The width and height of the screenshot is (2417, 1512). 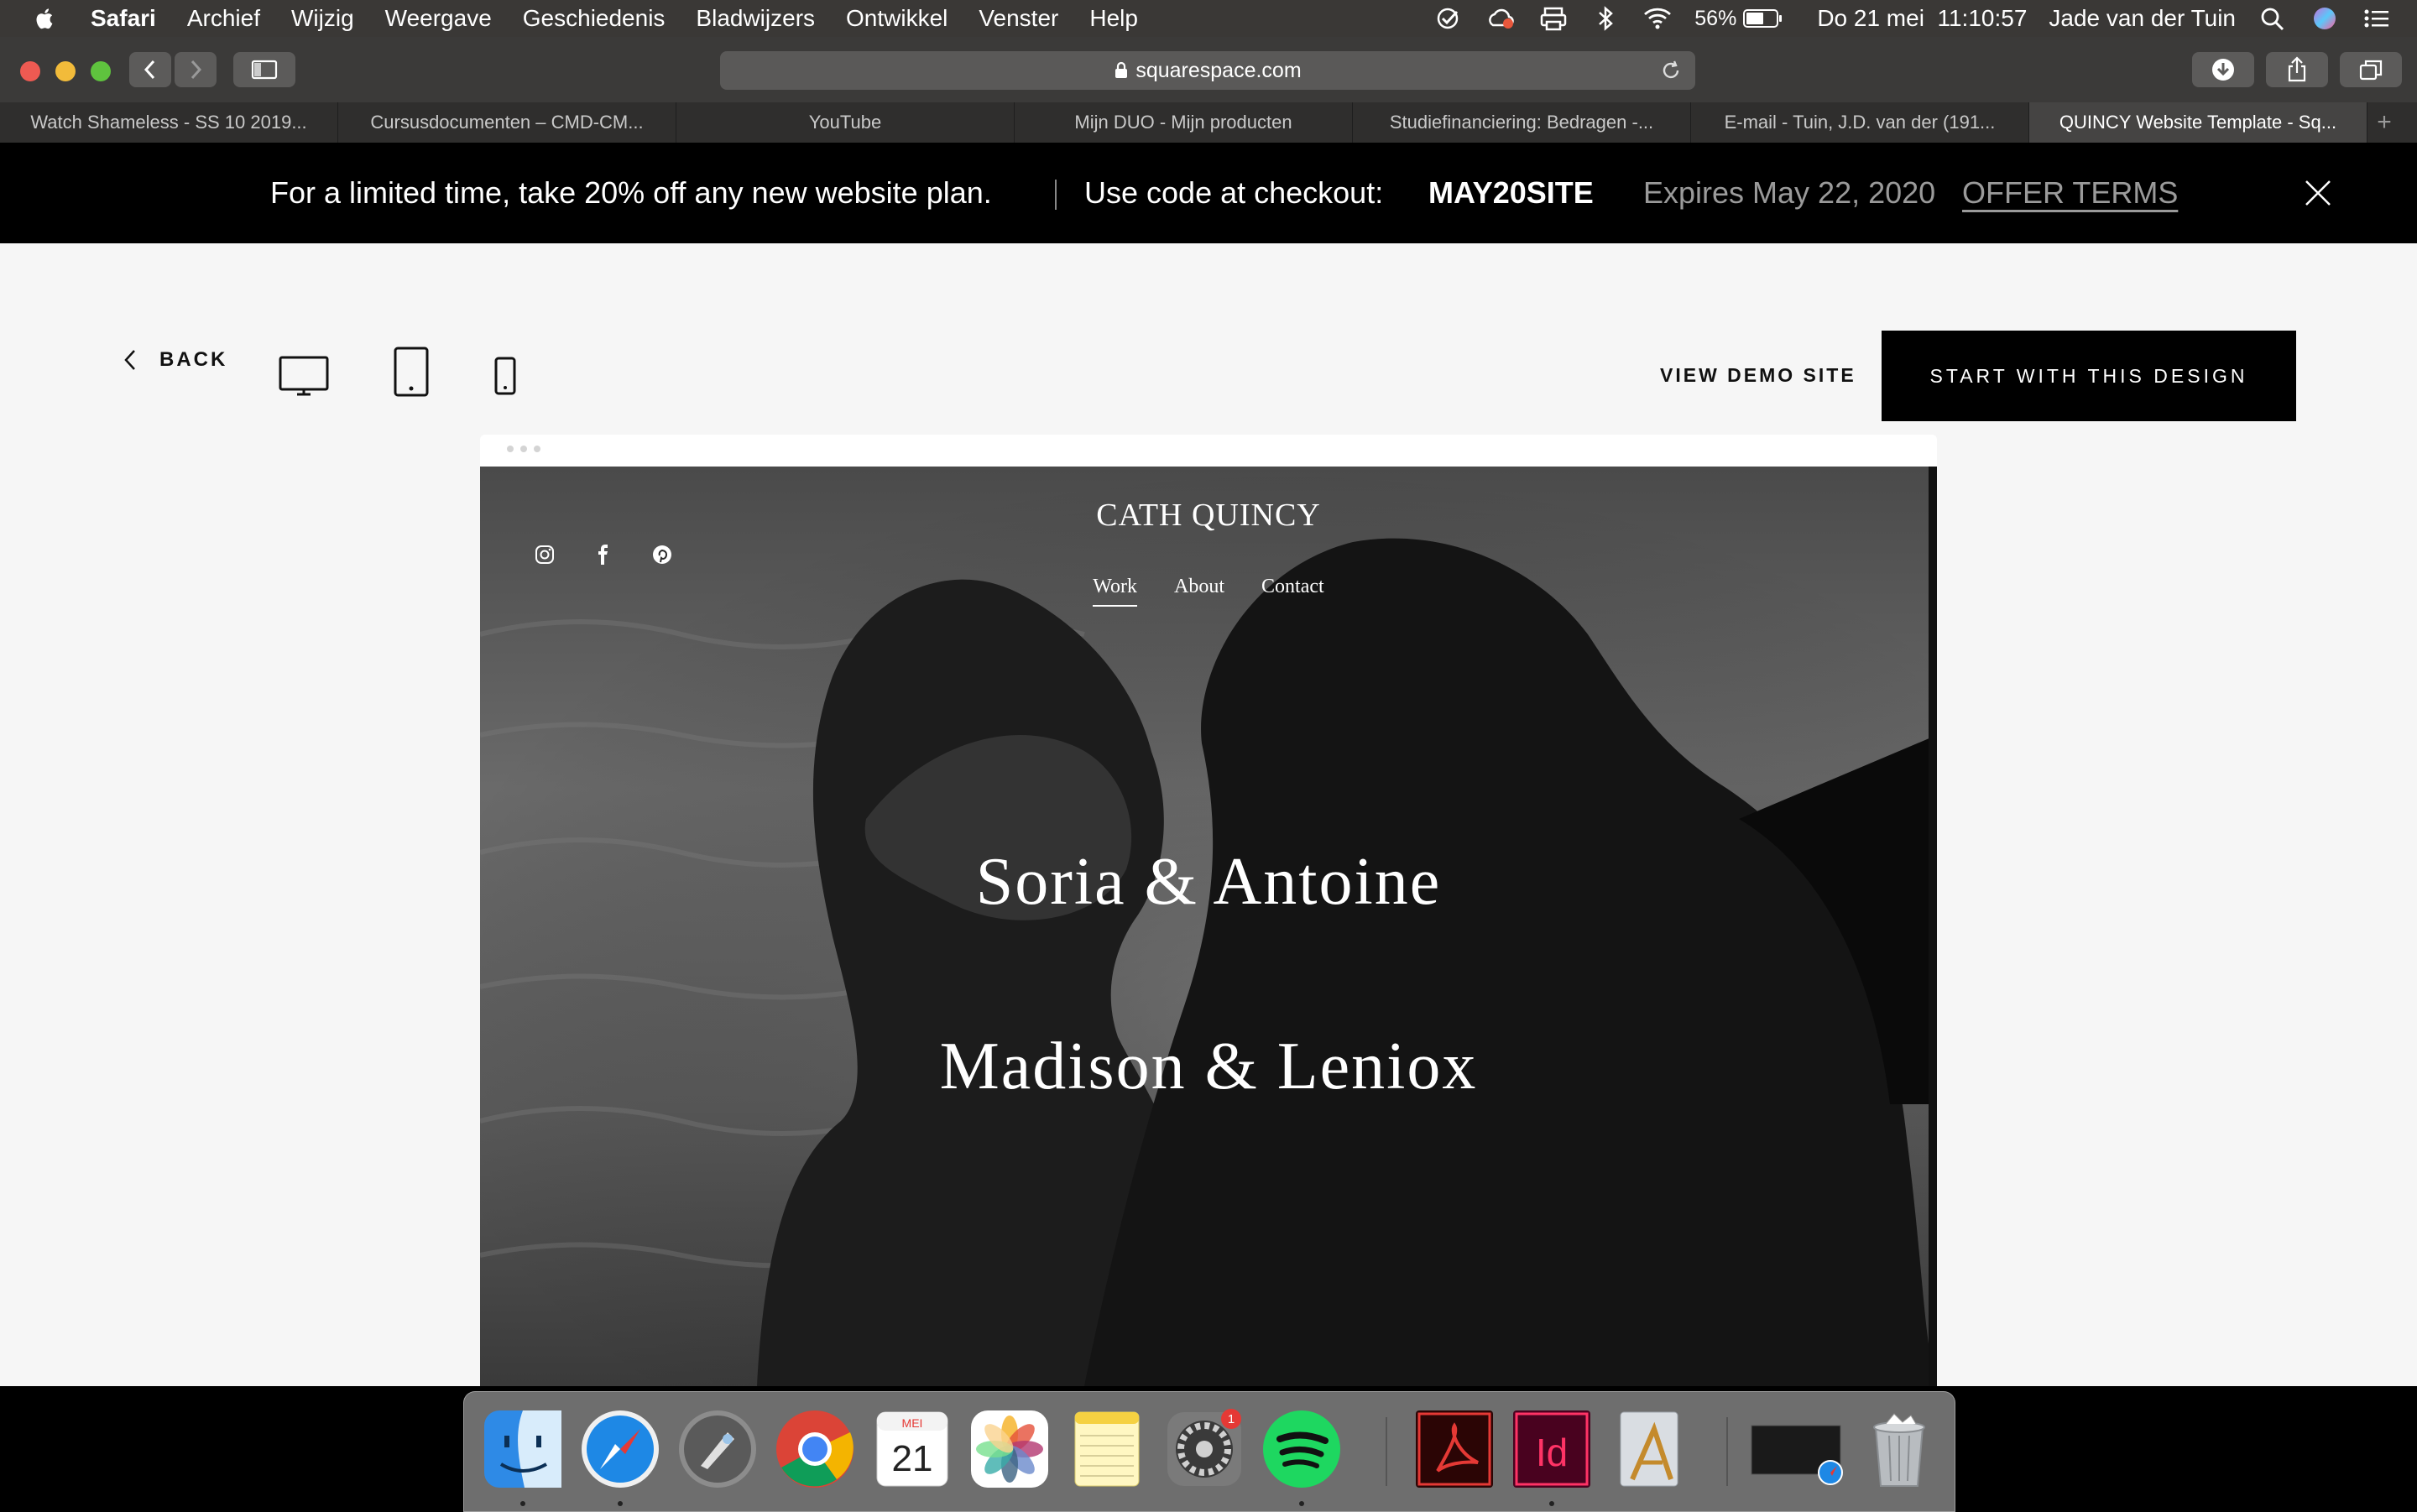 I want to click on sidebar-button, so click(x=264, y=69).